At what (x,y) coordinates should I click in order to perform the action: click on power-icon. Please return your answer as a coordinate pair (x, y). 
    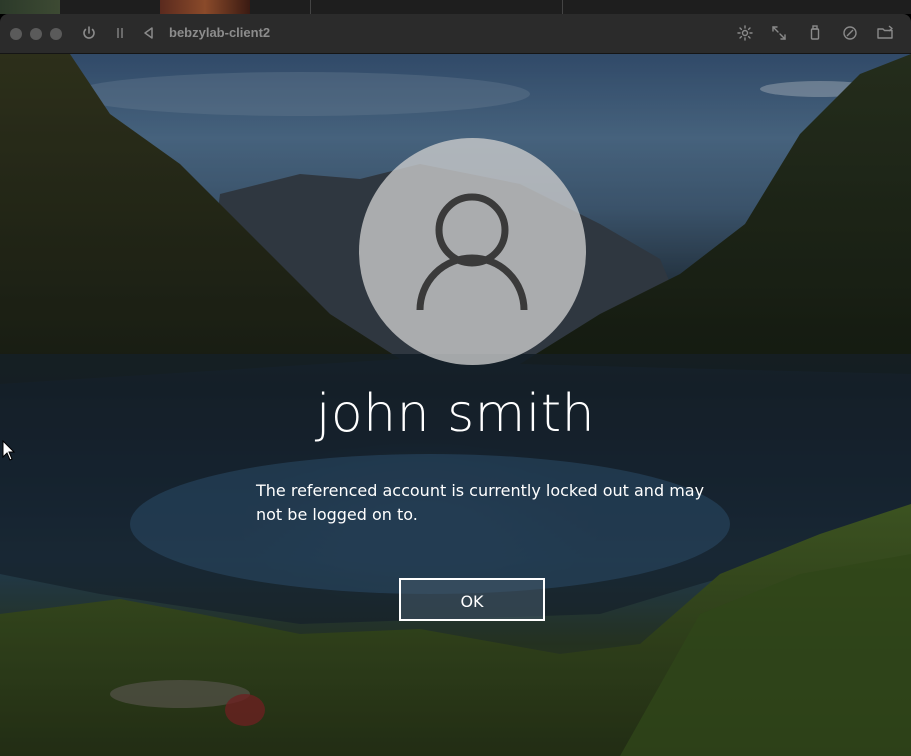
    Looking at the image, I should click on (89, 33).